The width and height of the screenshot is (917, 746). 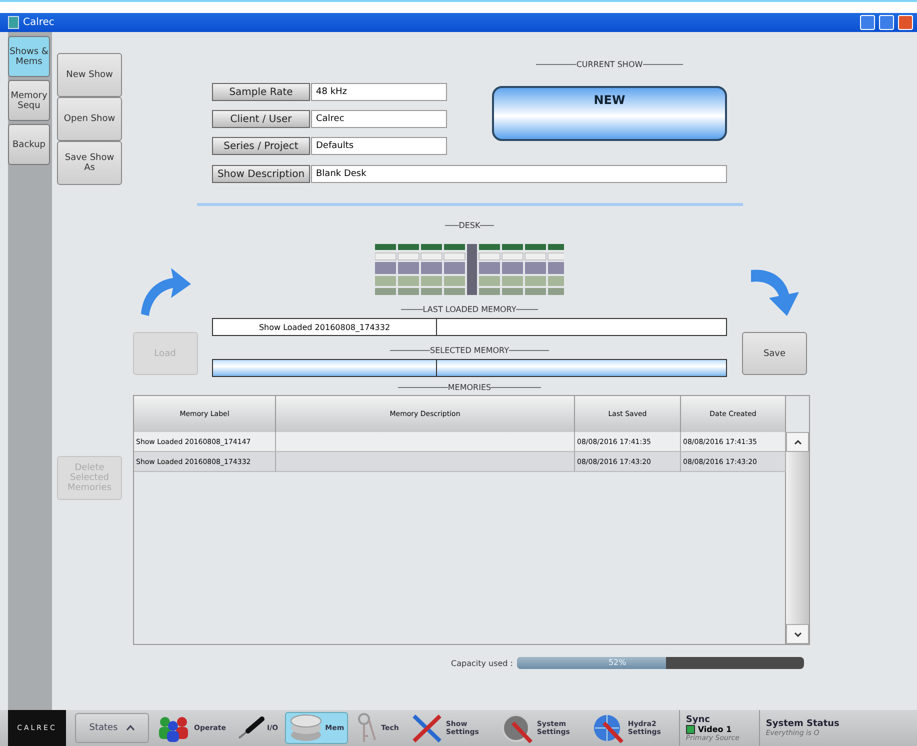 I want to click on close-button, so click(x=905, y=22).